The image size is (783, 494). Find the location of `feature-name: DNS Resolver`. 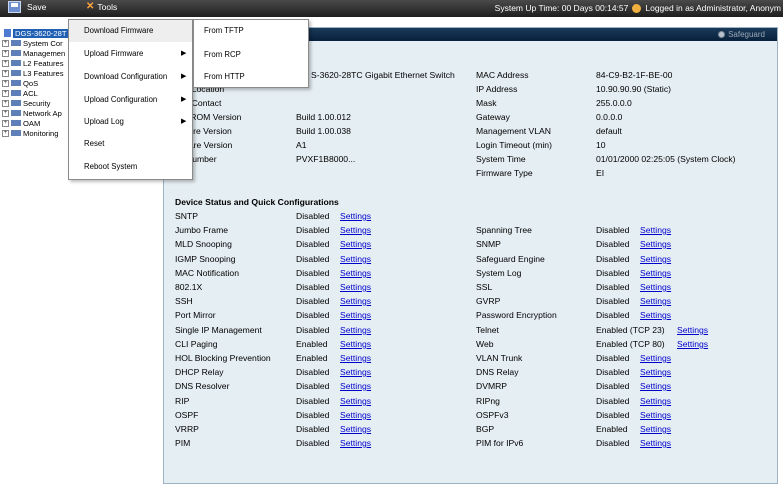

feature-name: DNS Resolver is located at coordinates (202, 386).